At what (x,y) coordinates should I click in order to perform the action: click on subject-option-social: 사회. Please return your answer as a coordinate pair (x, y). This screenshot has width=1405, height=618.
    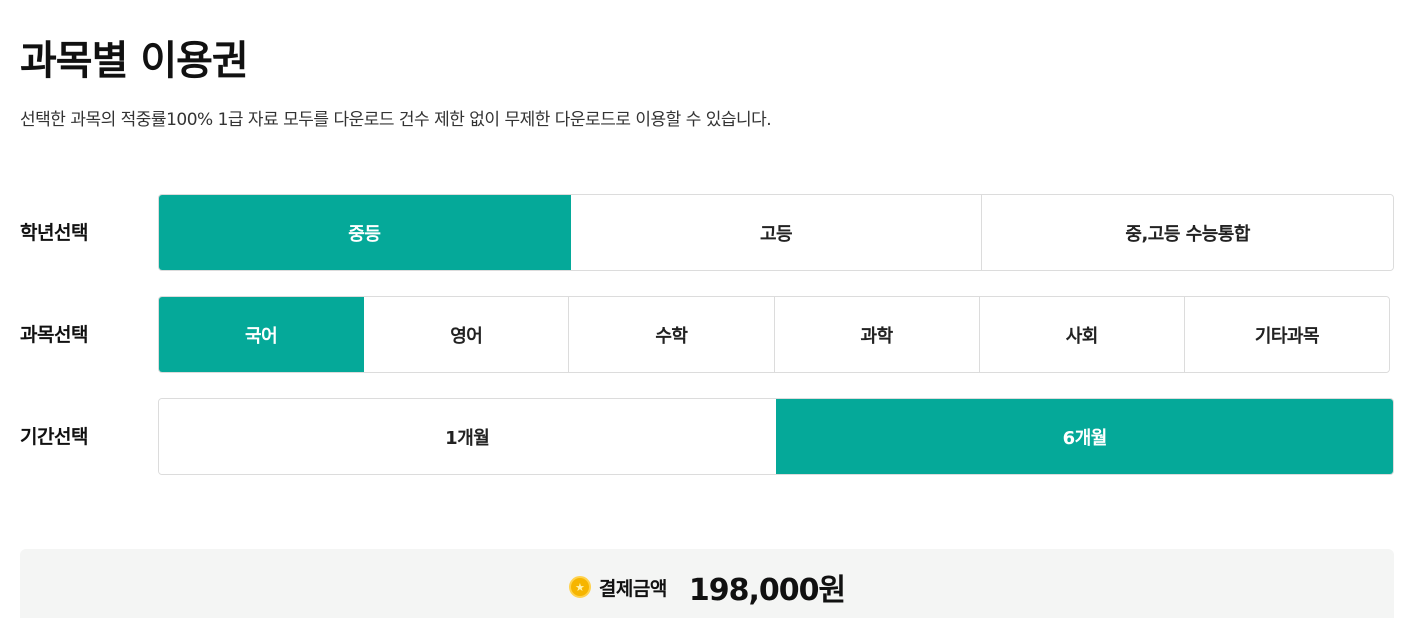
    Looking at the image, I should click on (1081, 334).